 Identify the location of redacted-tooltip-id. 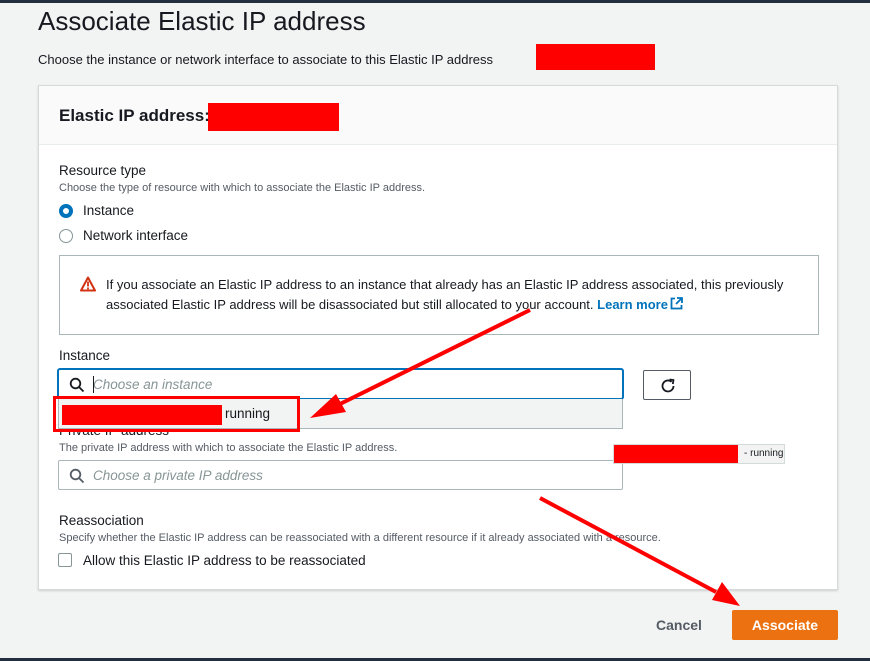
(676, 454).